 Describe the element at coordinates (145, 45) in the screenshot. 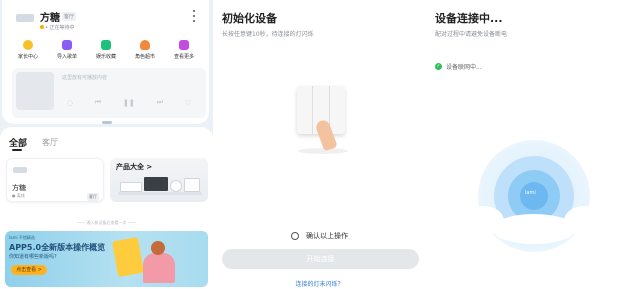

I see `role-market-icon` at that location.